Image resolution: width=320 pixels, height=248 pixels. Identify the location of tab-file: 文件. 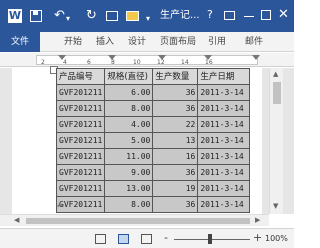
(20, 42).